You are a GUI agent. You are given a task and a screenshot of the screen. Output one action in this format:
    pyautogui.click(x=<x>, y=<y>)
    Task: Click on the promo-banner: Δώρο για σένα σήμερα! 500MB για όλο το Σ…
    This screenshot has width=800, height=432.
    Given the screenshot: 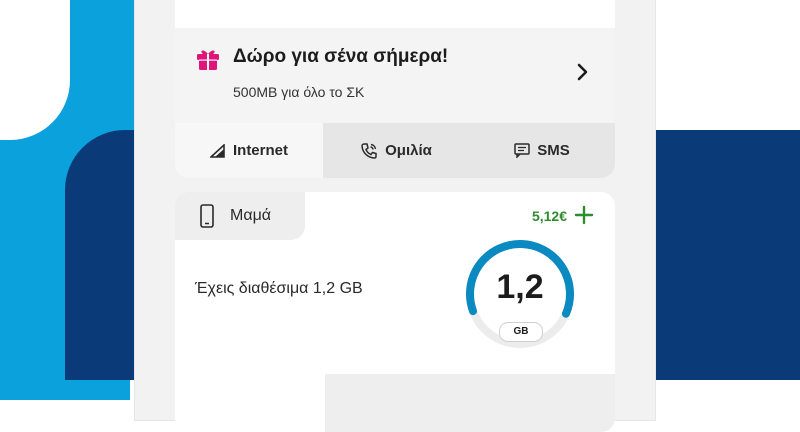 What is the action you would take?
    pyautogui.click(x=395, y=75)
    